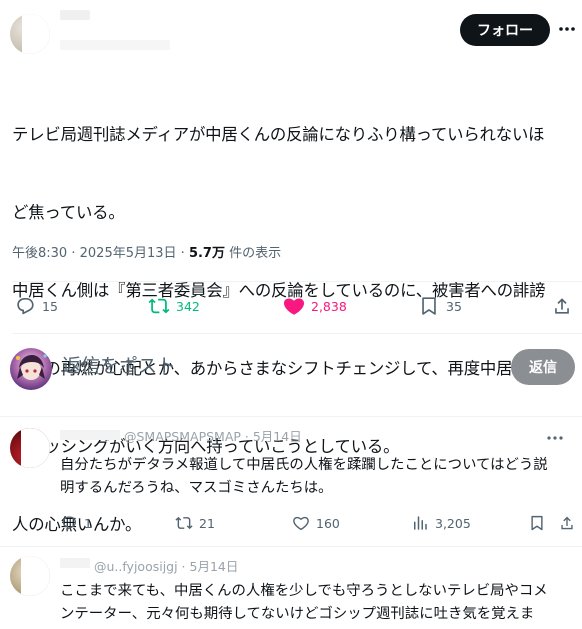  I want to click on reply-input: 返信をポスト, so click(119, 366).